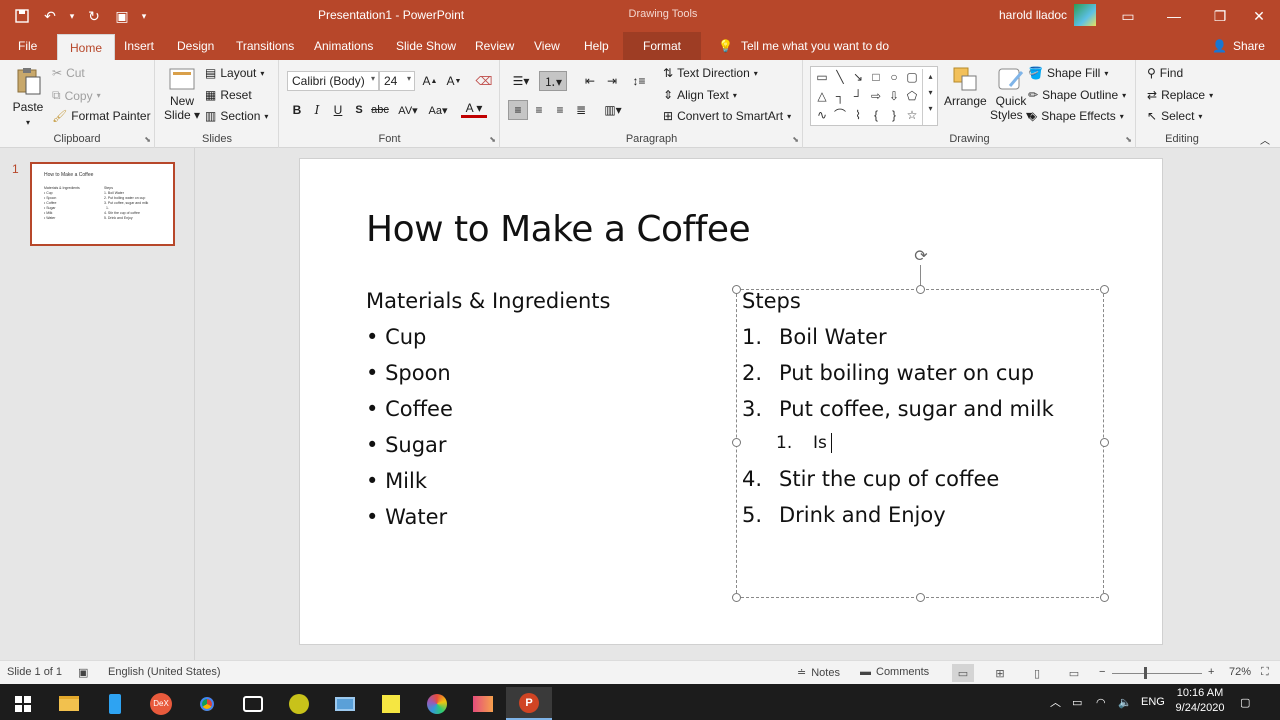 The width and height of the screenshot is (1280, 720). I want to click on freeform-shape-icon: ⬠, so click(912, 96).